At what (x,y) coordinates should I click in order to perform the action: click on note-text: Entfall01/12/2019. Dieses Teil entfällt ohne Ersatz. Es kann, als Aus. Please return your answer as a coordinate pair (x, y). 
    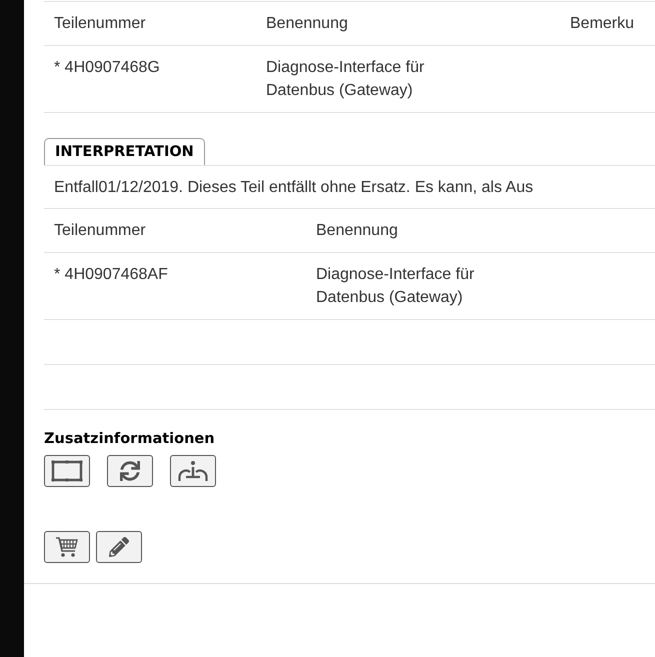
    Looking at the image, I should click on (349, 187).